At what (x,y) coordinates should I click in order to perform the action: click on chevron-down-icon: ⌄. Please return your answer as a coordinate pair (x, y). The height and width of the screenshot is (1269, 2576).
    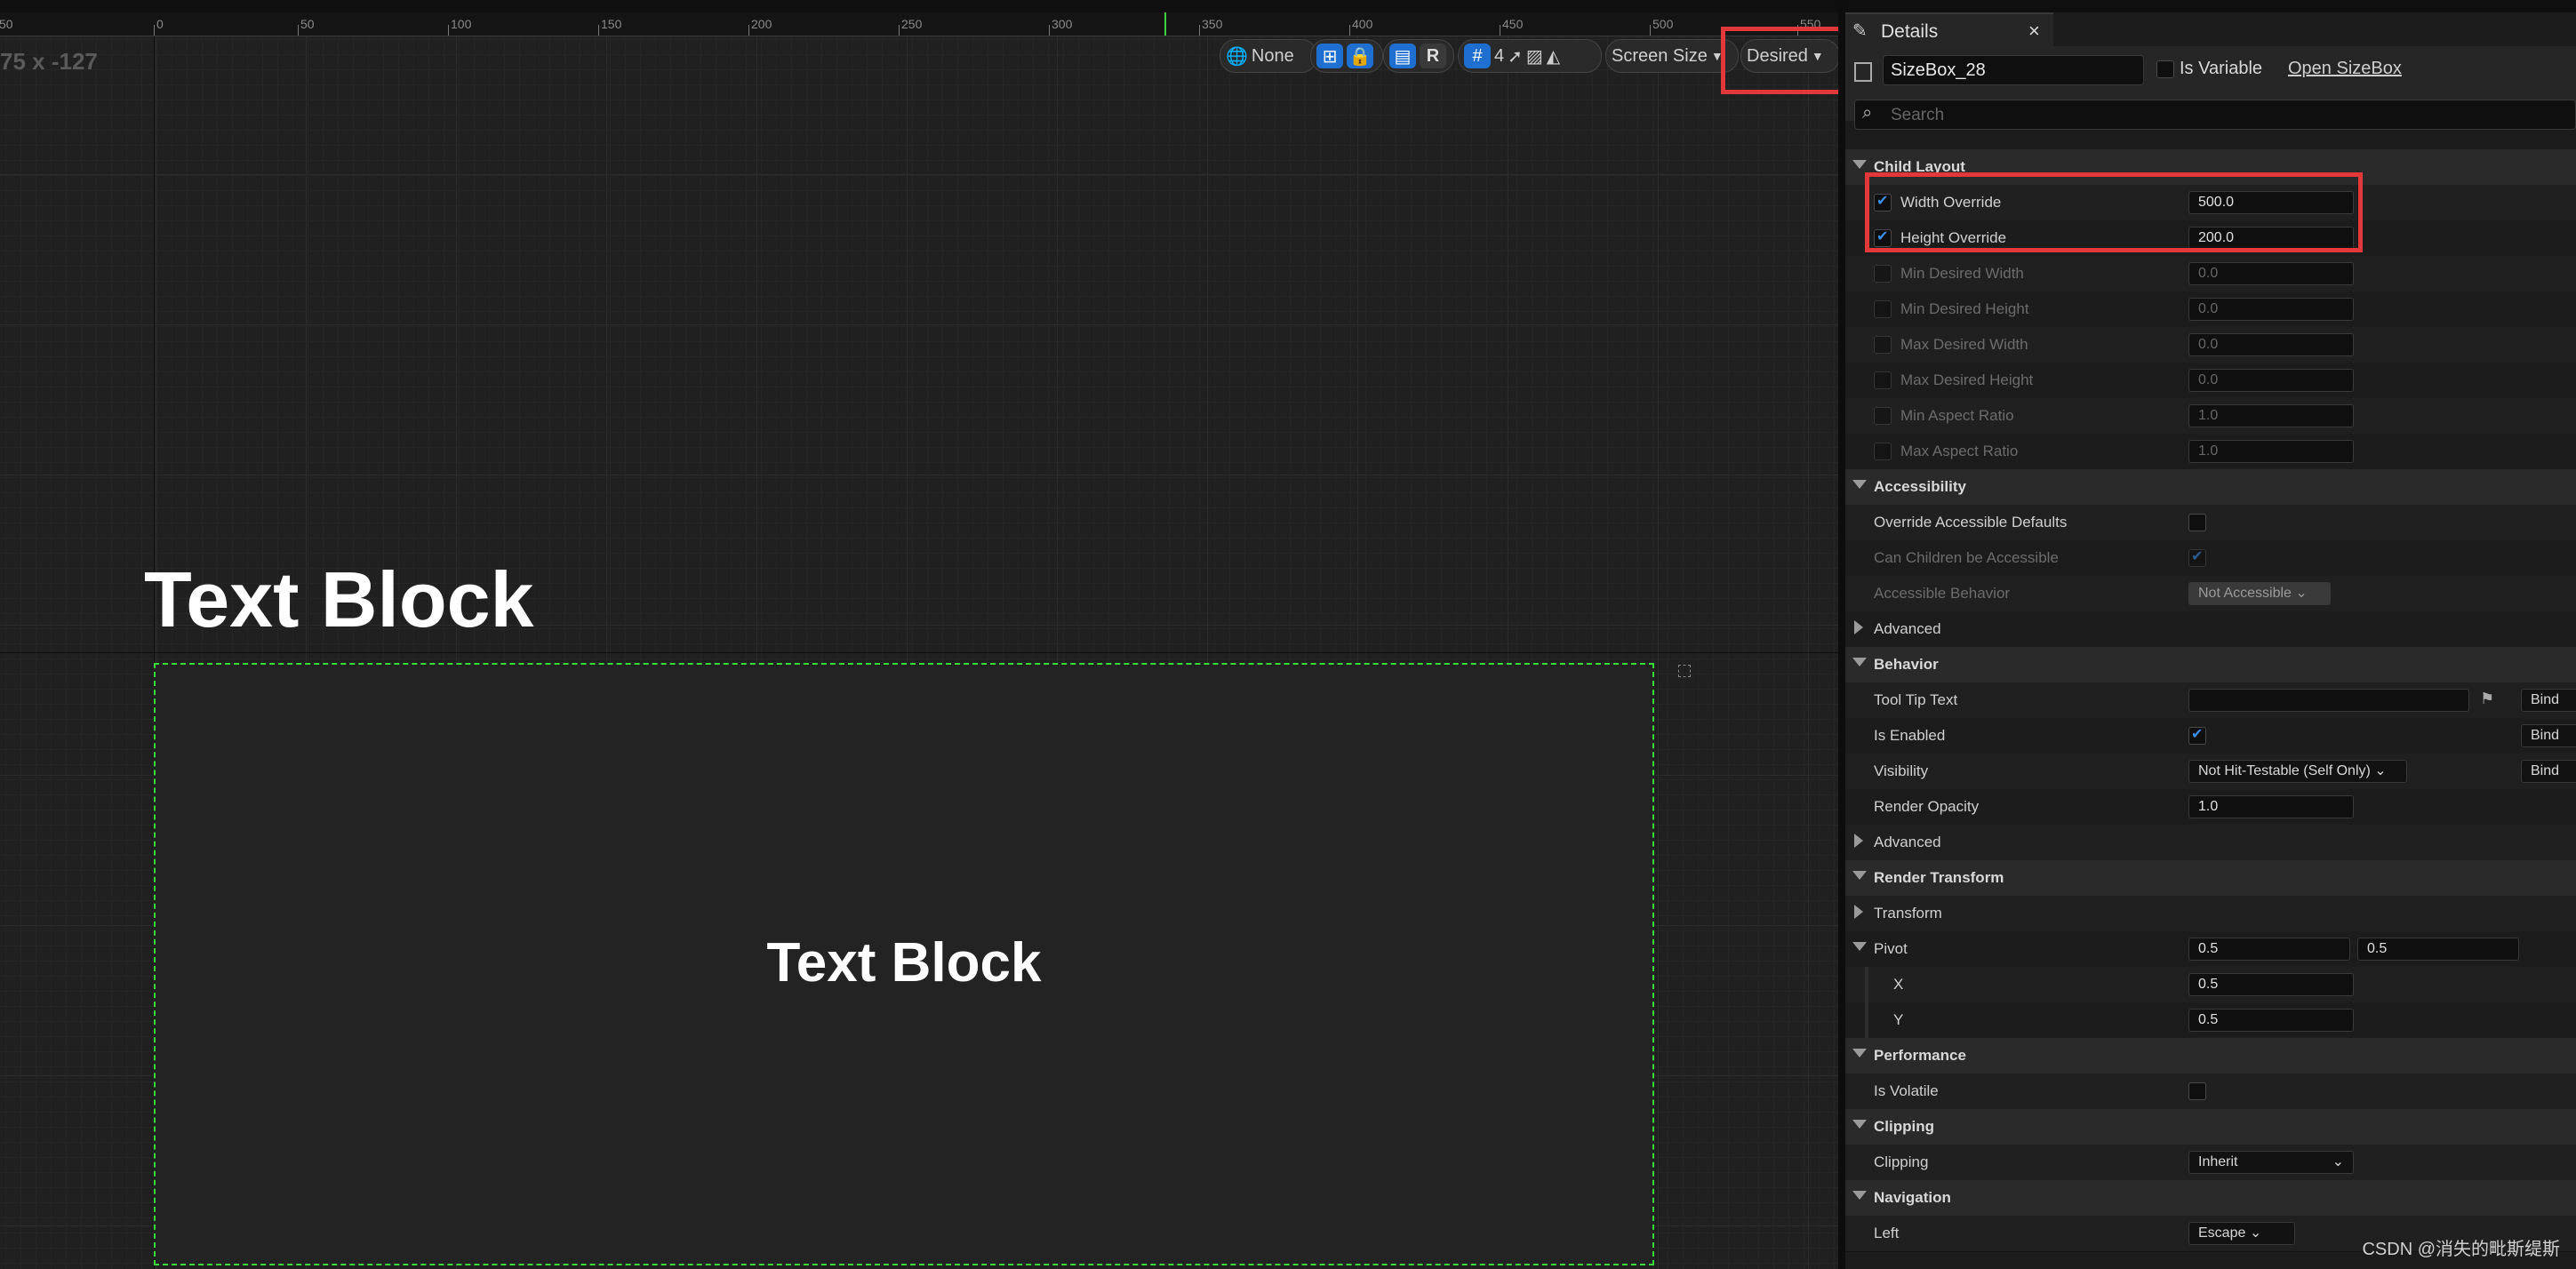
    Looking at the image, I should click on (2338, 1161).